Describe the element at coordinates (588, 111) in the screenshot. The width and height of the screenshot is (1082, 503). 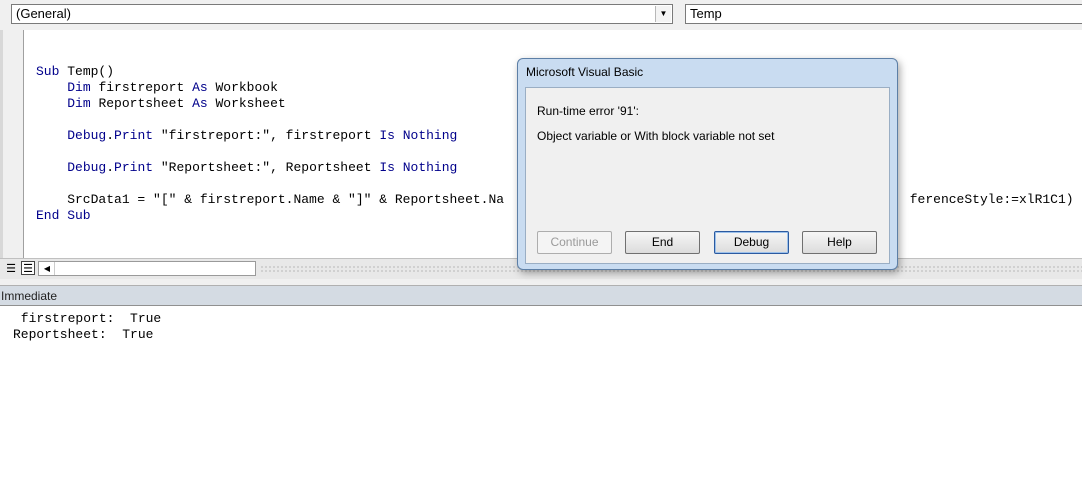
I see `error-number: Run-time error '91':` at that location.